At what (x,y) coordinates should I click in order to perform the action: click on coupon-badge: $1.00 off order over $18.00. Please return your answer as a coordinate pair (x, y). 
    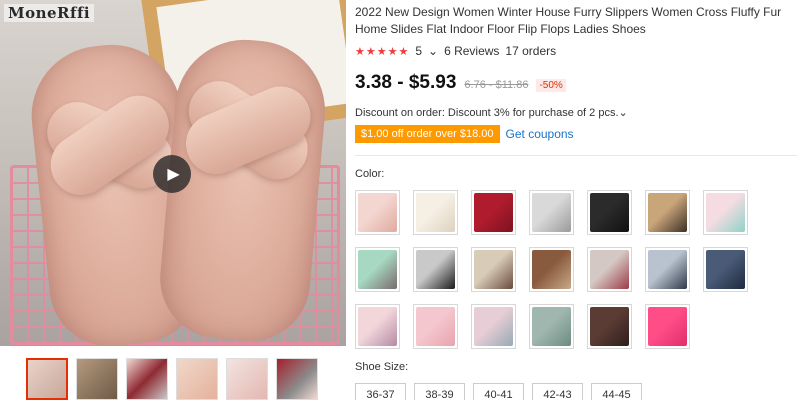
    Looking at the image, I should click on (427, 134).